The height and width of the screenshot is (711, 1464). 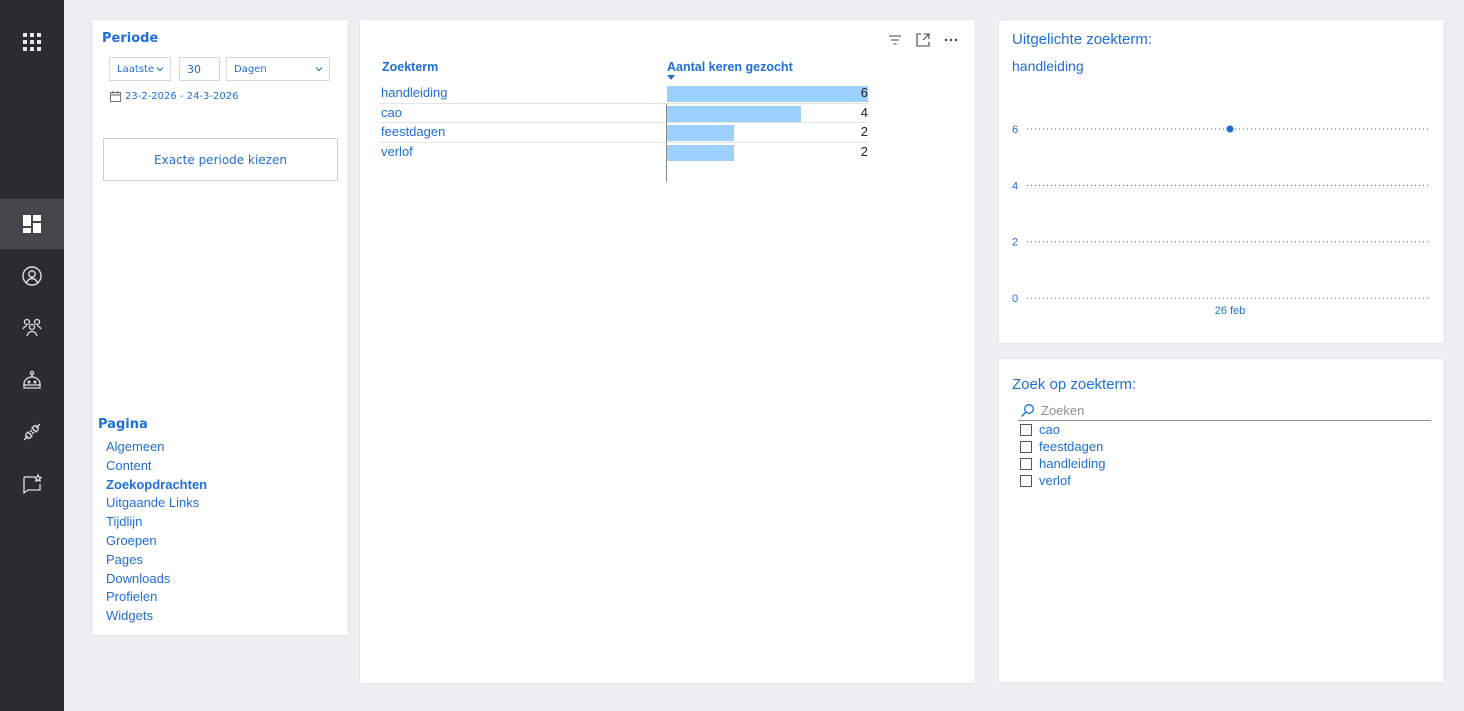 I want to click on date-range: 23-2-2026 - 24-3-2026, so click(x=174, y=96).